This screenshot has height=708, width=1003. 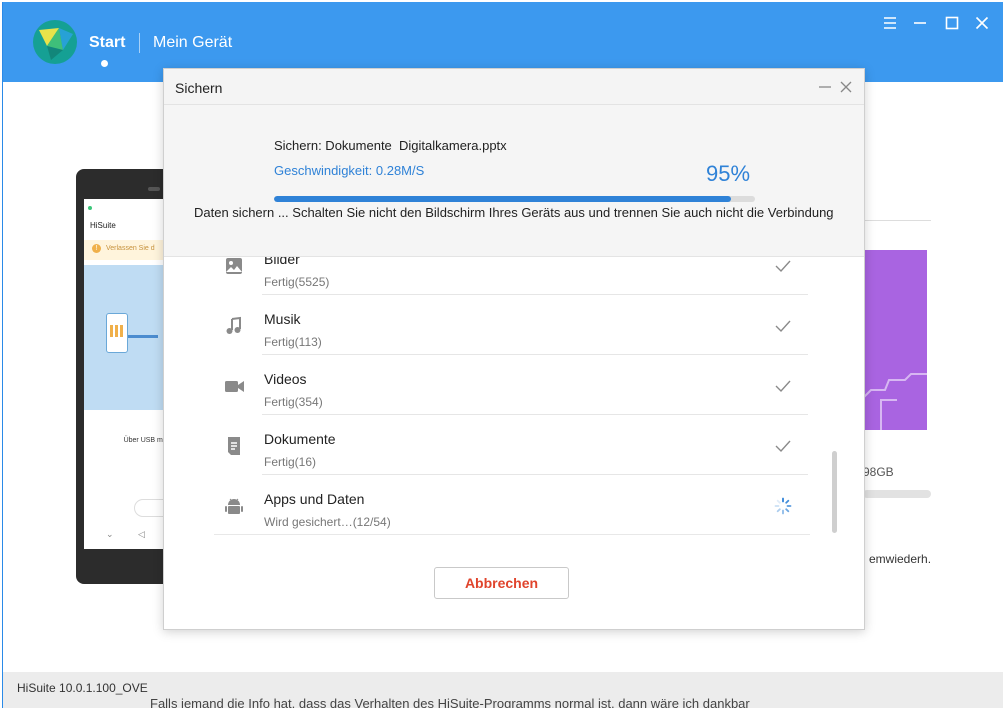 What do you see at coordinates (834, 492) in the screenshot?
I see `list-scrollbar` at bounding box center [834, 492].